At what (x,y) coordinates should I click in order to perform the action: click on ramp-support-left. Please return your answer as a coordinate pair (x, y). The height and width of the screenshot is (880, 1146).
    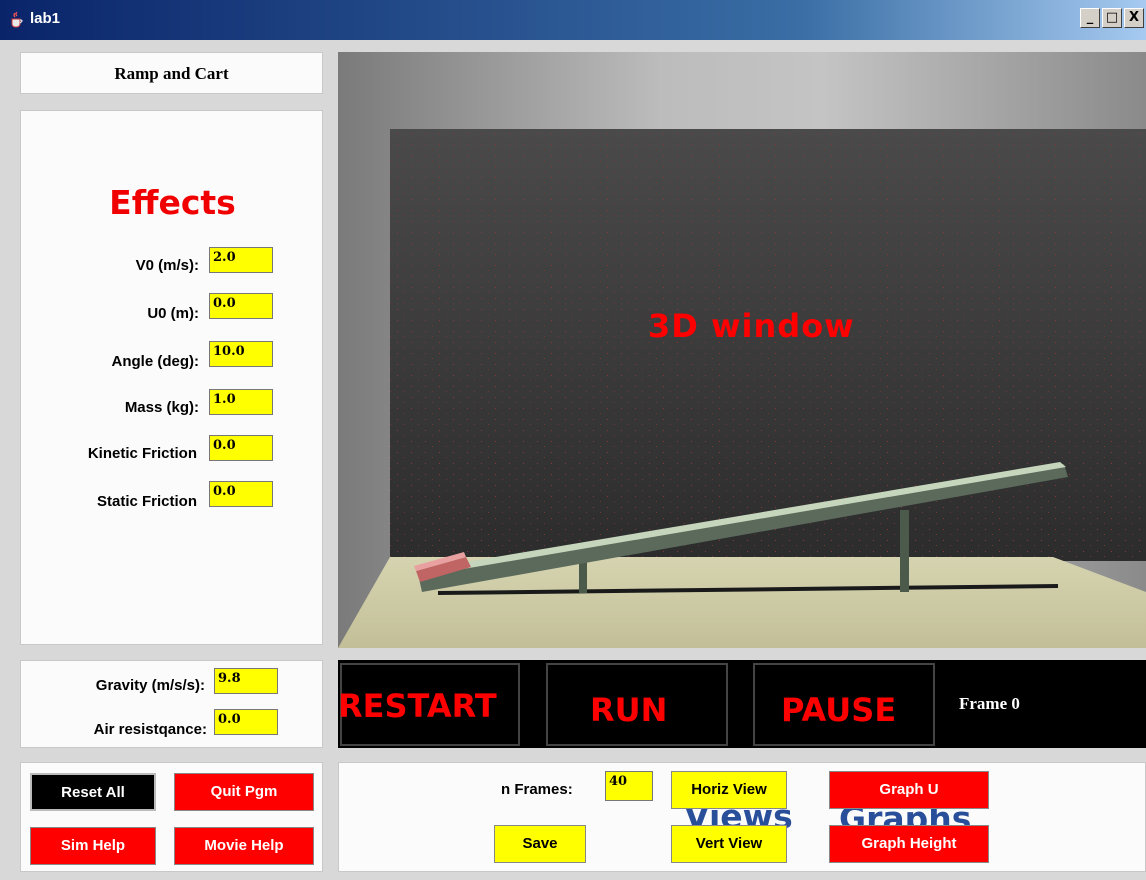
    Looking at the image, I should click on (583, 576).